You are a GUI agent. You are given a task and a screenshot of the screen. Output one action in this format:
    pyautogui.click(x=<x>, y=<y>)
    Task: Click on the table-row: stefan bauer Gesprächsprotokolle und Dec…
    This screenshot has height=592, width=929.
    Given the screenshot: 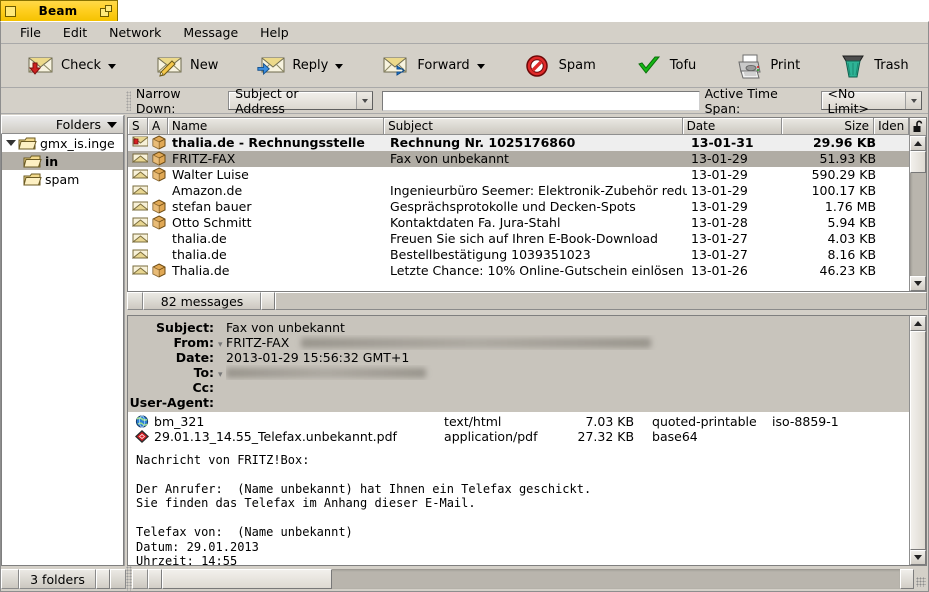 What is the action you would take?
    pyautogui.click(x=518, y=207)
    